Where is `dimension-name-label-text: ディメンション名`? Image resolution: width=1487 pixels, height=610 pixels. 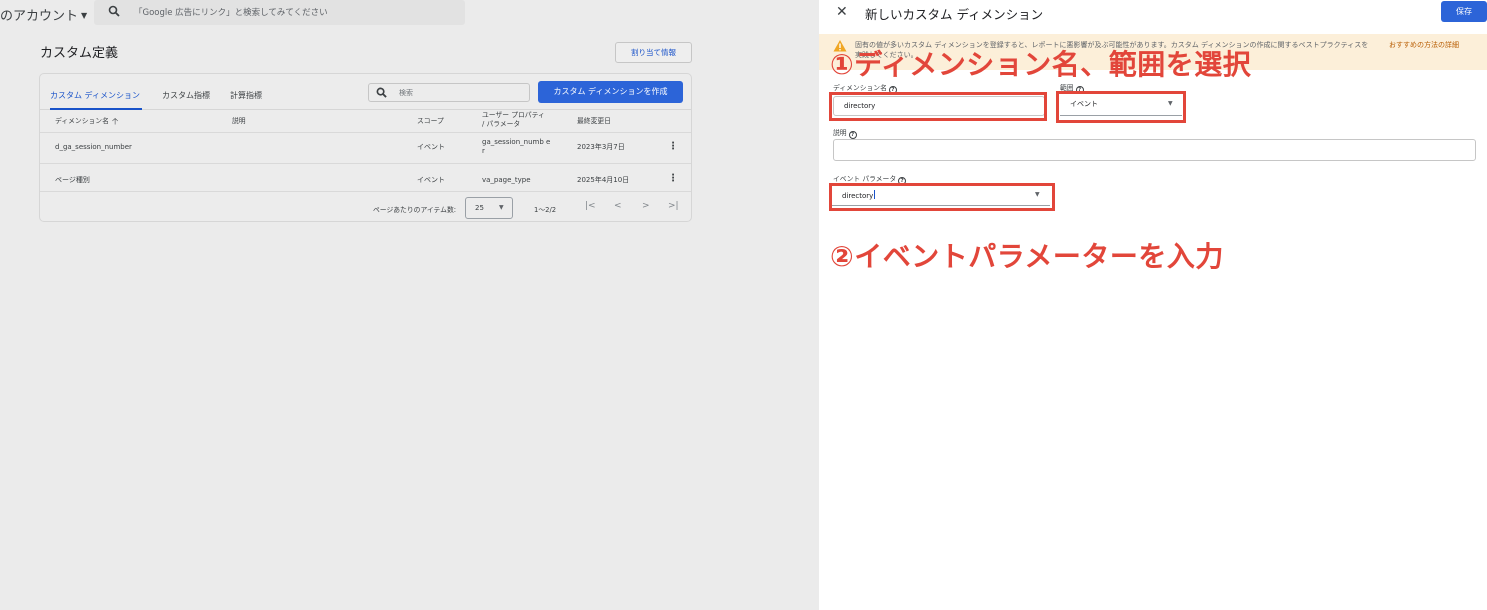 dimension-name-label-text: ディメンション名 is located at coordinates (860, 88).